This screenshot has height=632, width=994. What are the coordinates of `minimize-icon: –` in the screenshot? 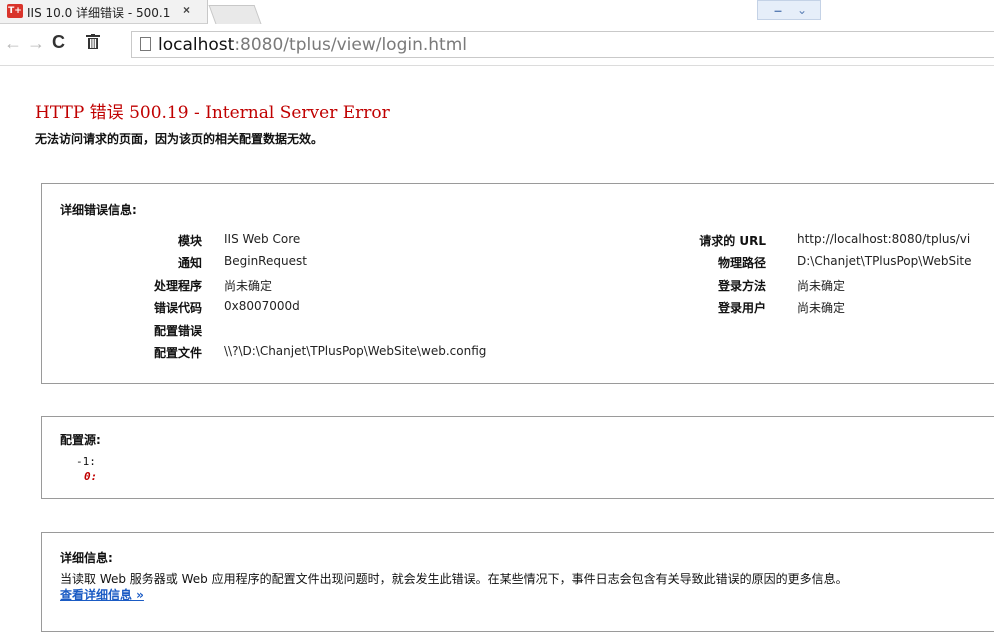 It's located at (778, 10).